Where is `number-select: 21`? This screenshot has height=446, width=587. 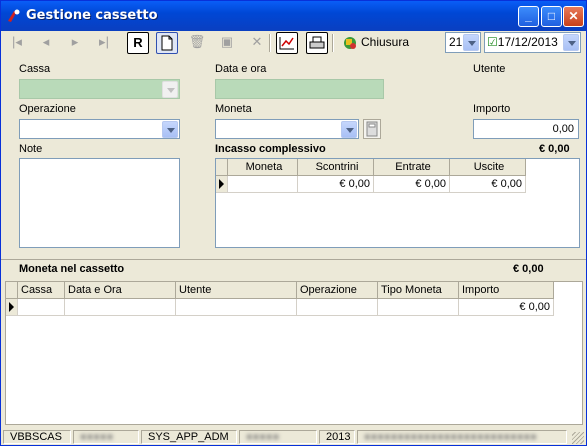
number-select: 21 is located at coordinates (463, 42).